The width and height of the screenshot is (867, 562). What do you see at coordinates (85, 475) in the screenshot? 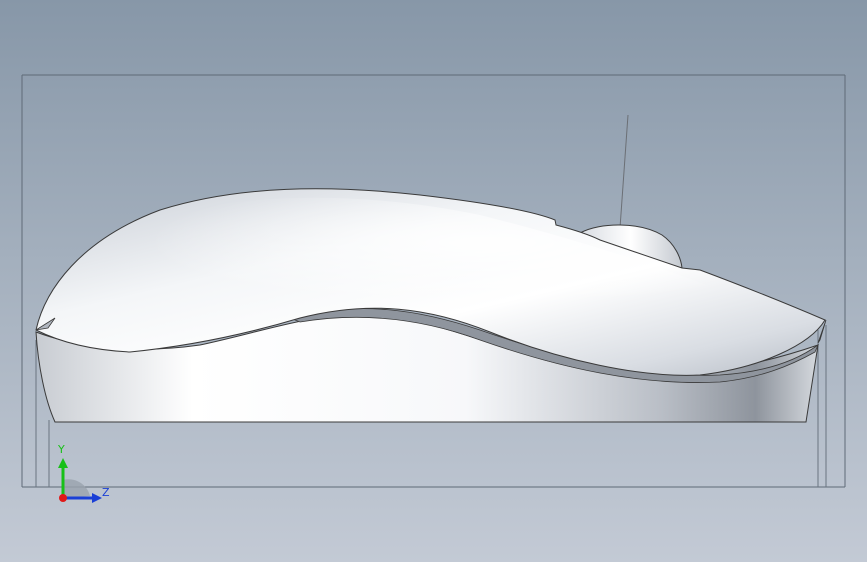
I see `coordinate-triad: Y Z` at bounding box center [85, 475].